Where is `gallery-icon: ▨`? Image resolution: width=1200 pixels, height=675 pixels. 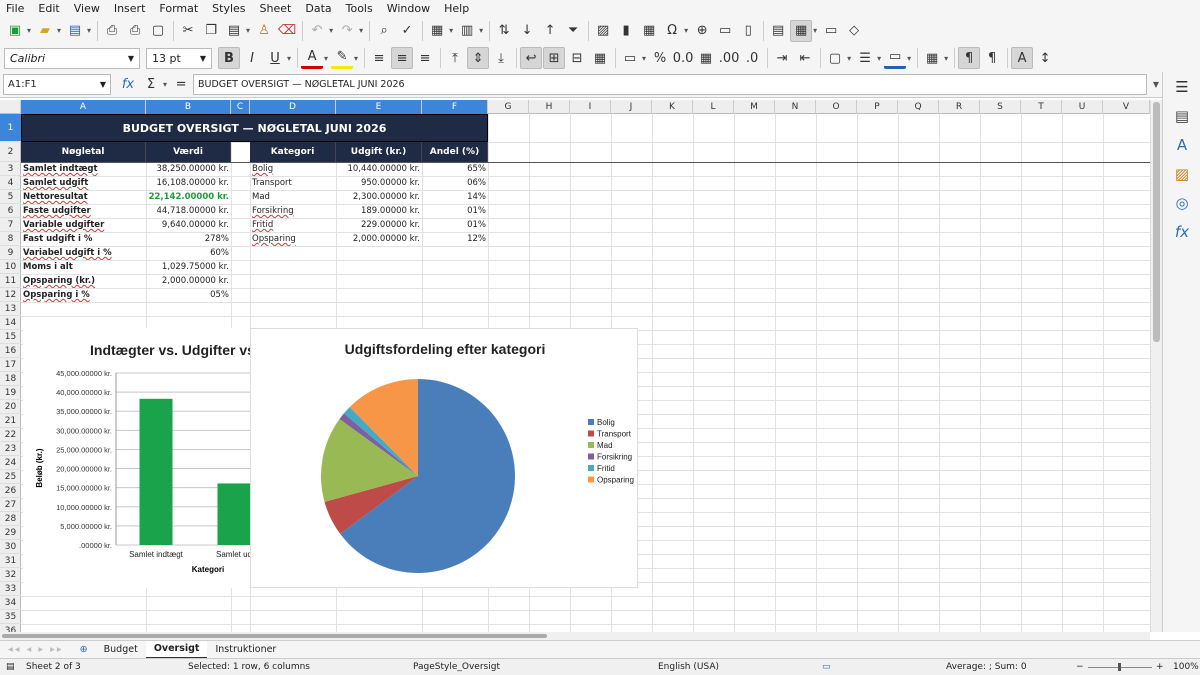 gallery-icon: ▨ is located at coordinates (1181, 173).